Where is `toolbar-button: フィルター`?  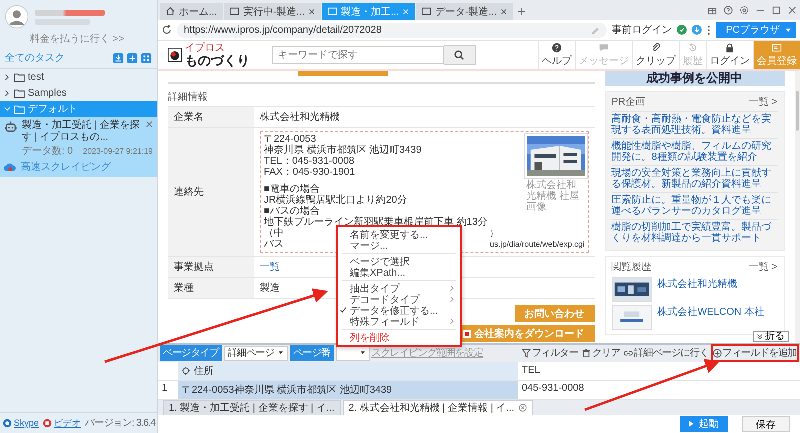 toolbar-button: フィルター is located at coordinates (550, 353).